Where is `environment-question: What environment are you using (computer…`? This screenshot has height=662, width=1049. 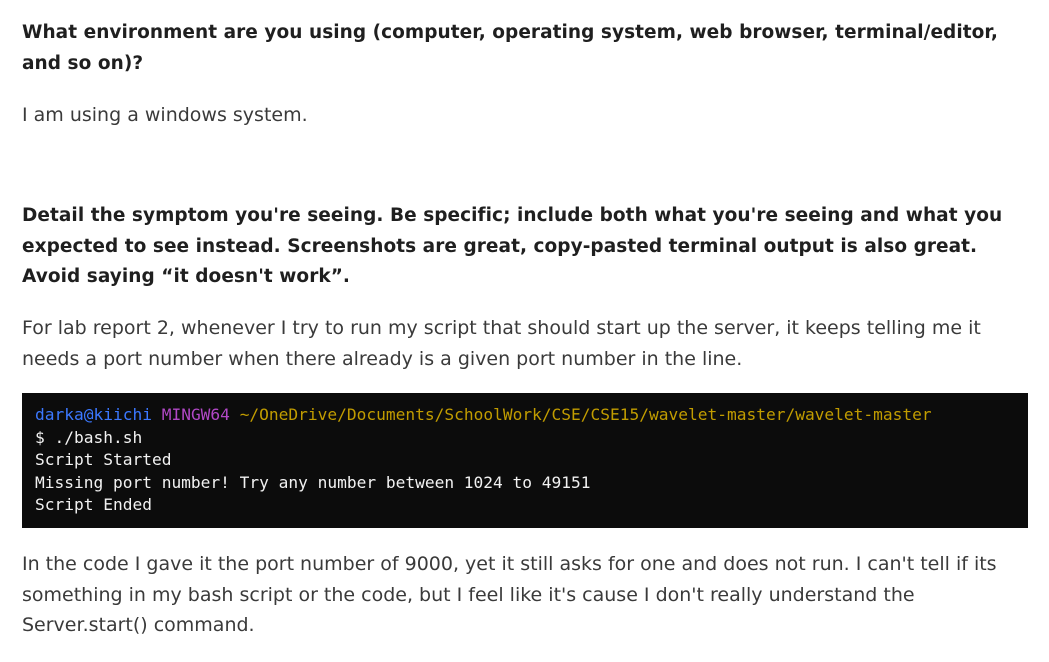 environment-question: What environment are you using (computer… is located at coordinates (510, 48).